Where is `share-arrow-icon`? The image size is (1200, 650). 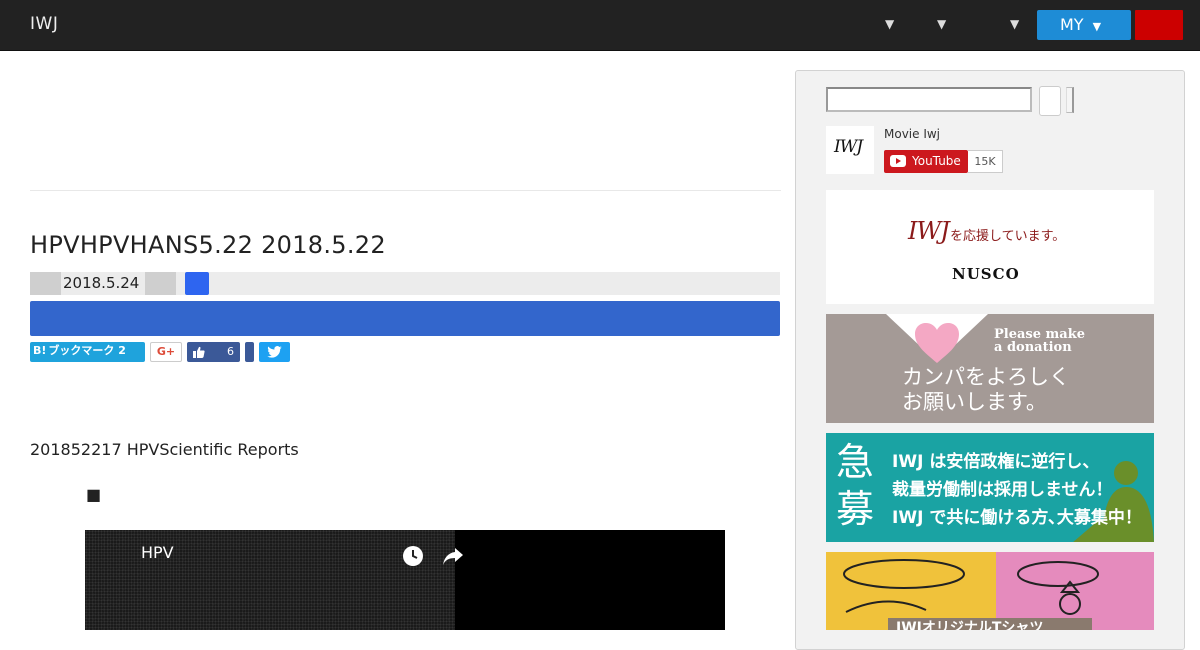 share-arrow-icon is located at coordinates (453, 556).